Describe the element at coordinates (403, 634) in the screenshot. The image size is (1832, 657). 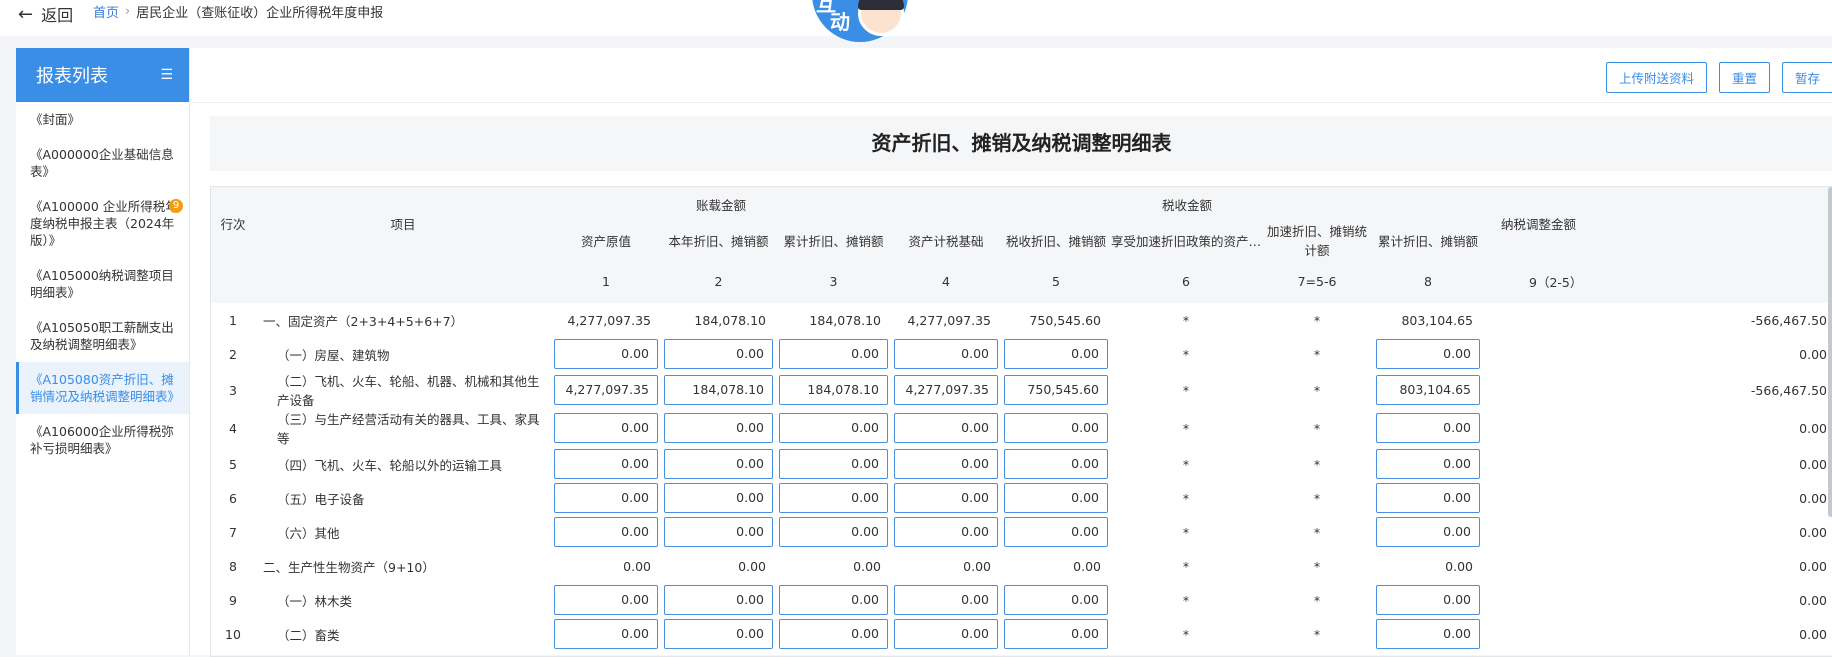
I see `row-item-label: （二）畜类` at that location.